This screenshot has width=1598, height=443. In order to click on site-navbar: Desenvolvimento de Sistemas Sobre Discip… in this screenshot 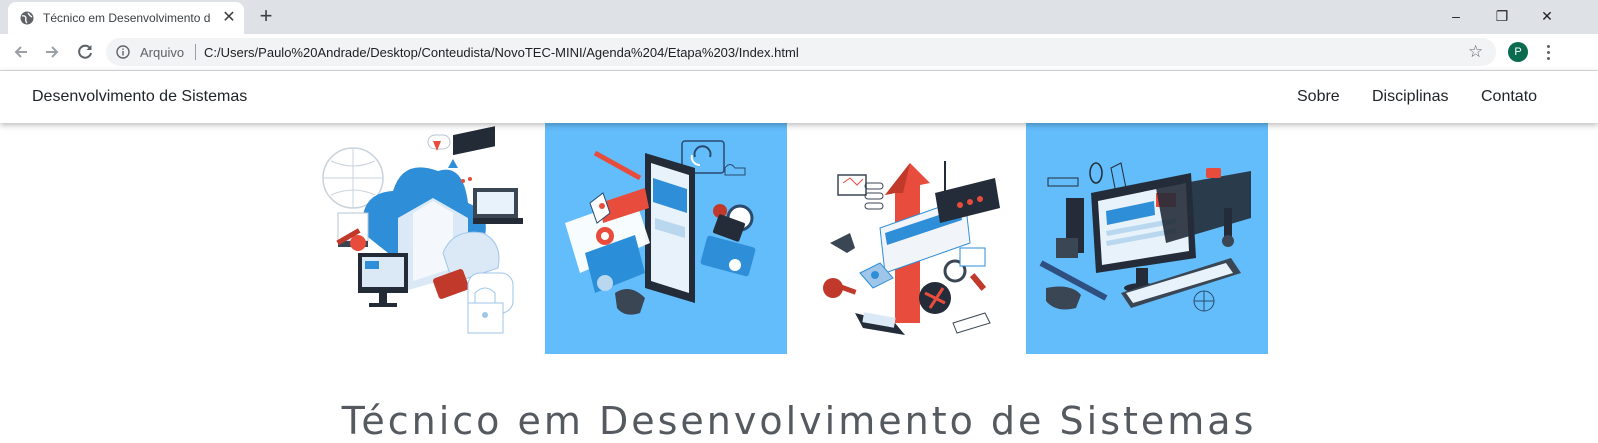, I will do `click(799, 97)`.